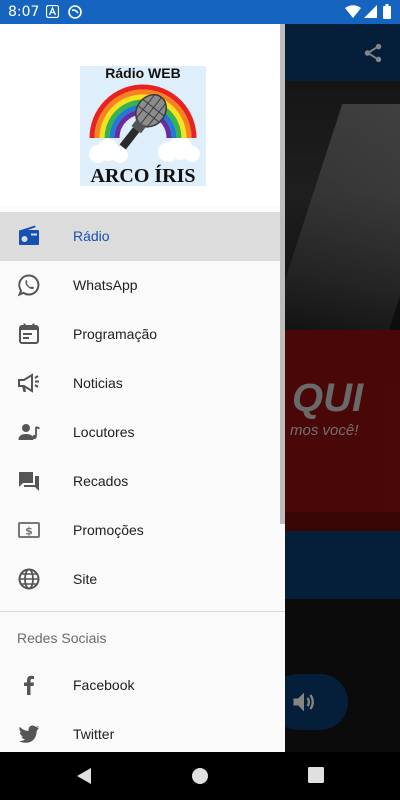 This screenshot has height=800, width=400. Describe the element at coordinates (142, 731) in the screenshot. I see `nav-item-twitter: Twitter` at that location.